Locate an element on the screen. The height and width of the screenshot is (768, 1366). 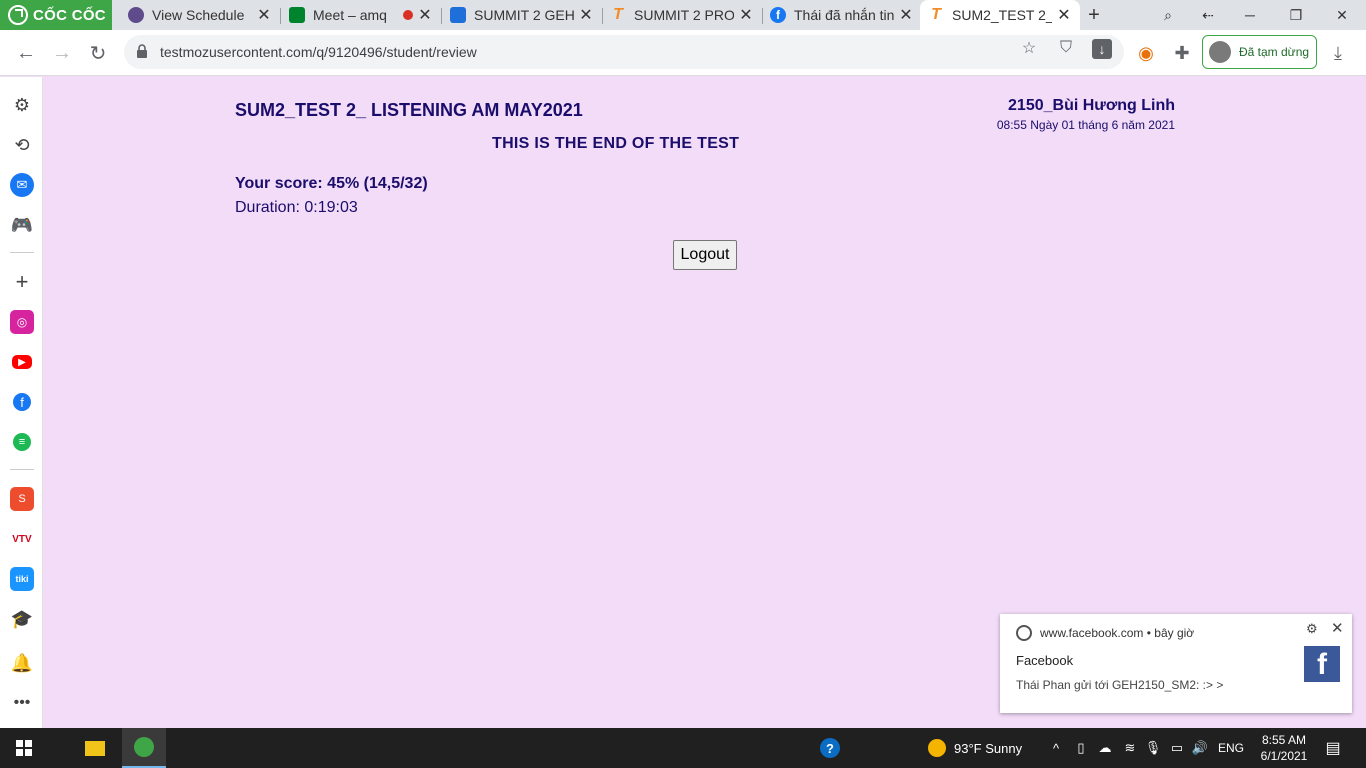
logout-button: Logout is located at coordinates (705, 255).